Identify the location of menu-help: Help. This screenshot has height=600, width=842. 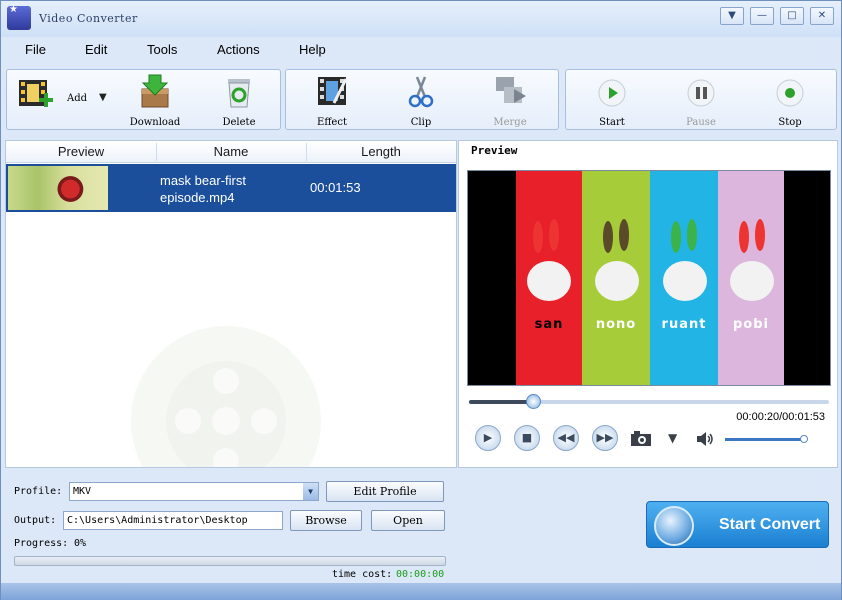
(312, 49).